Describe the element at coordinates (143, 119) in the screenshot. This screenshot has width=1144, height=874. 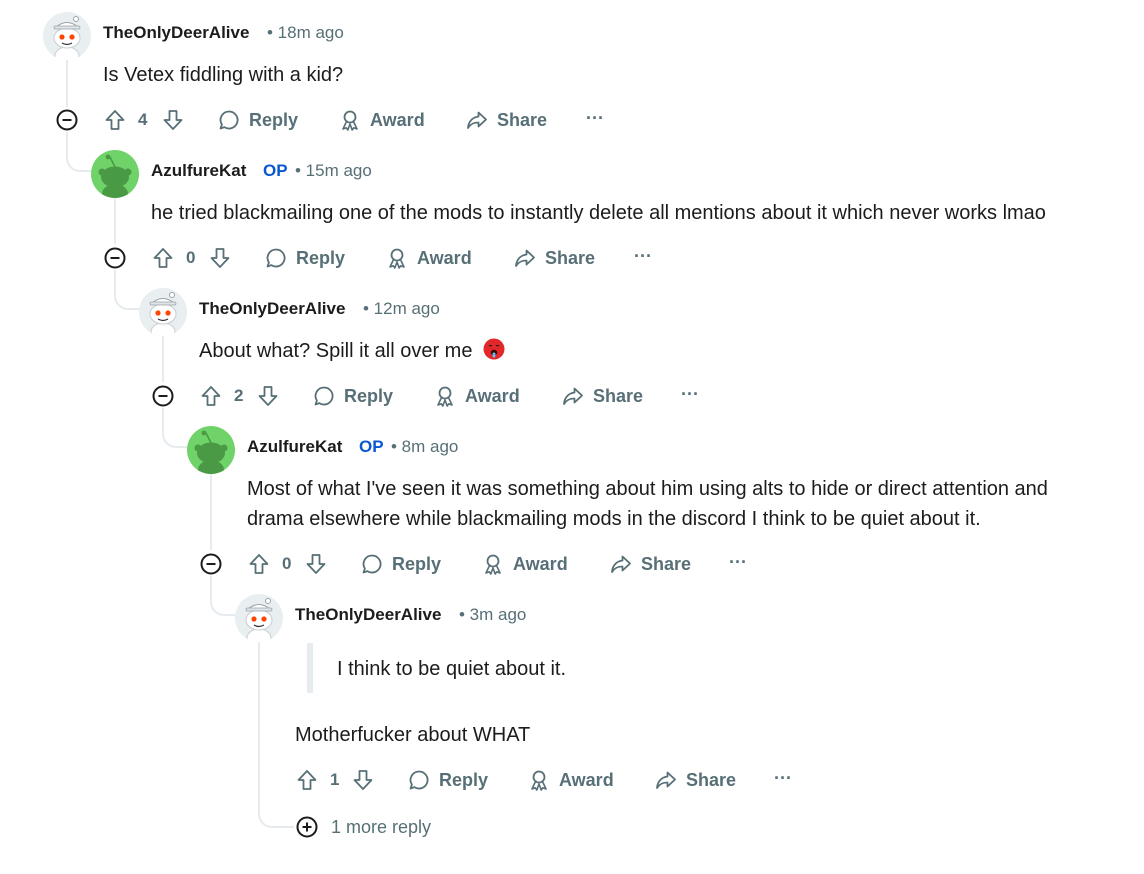
I see `vote-count: 4` at that location.